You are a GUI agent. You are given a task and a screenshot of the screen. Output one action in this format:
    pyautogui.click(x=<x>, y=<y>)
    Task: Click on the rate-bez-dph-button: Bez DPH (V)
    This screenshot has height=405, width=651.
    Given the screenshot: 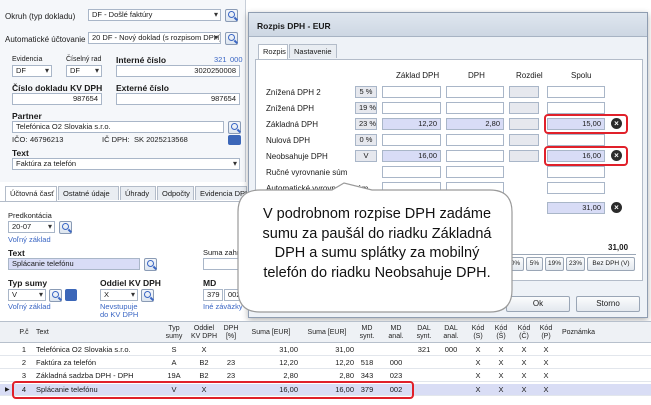 What is the action you would take?
    pyautogui.click(x=611, y=264)
    